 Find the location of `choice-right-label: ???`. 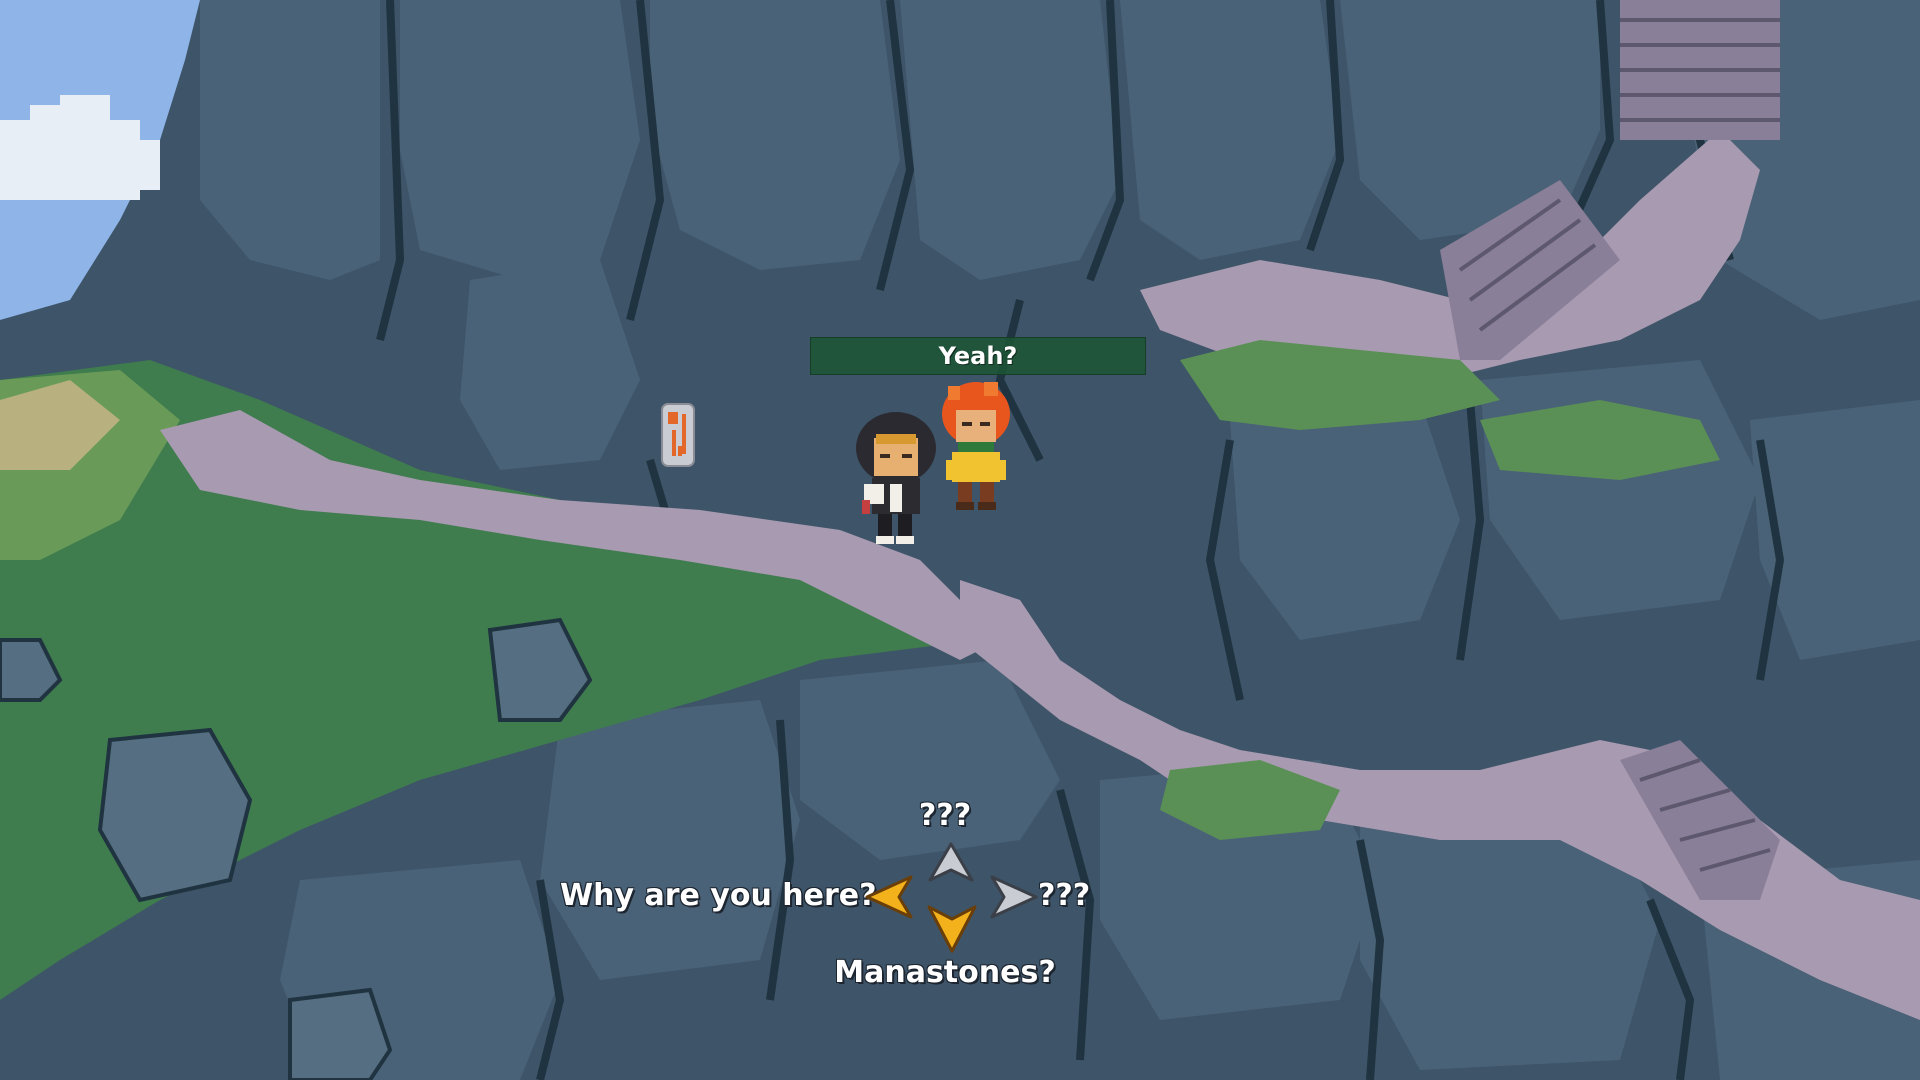

choice-right-label: ??? is located at coordinates (1098, 895).